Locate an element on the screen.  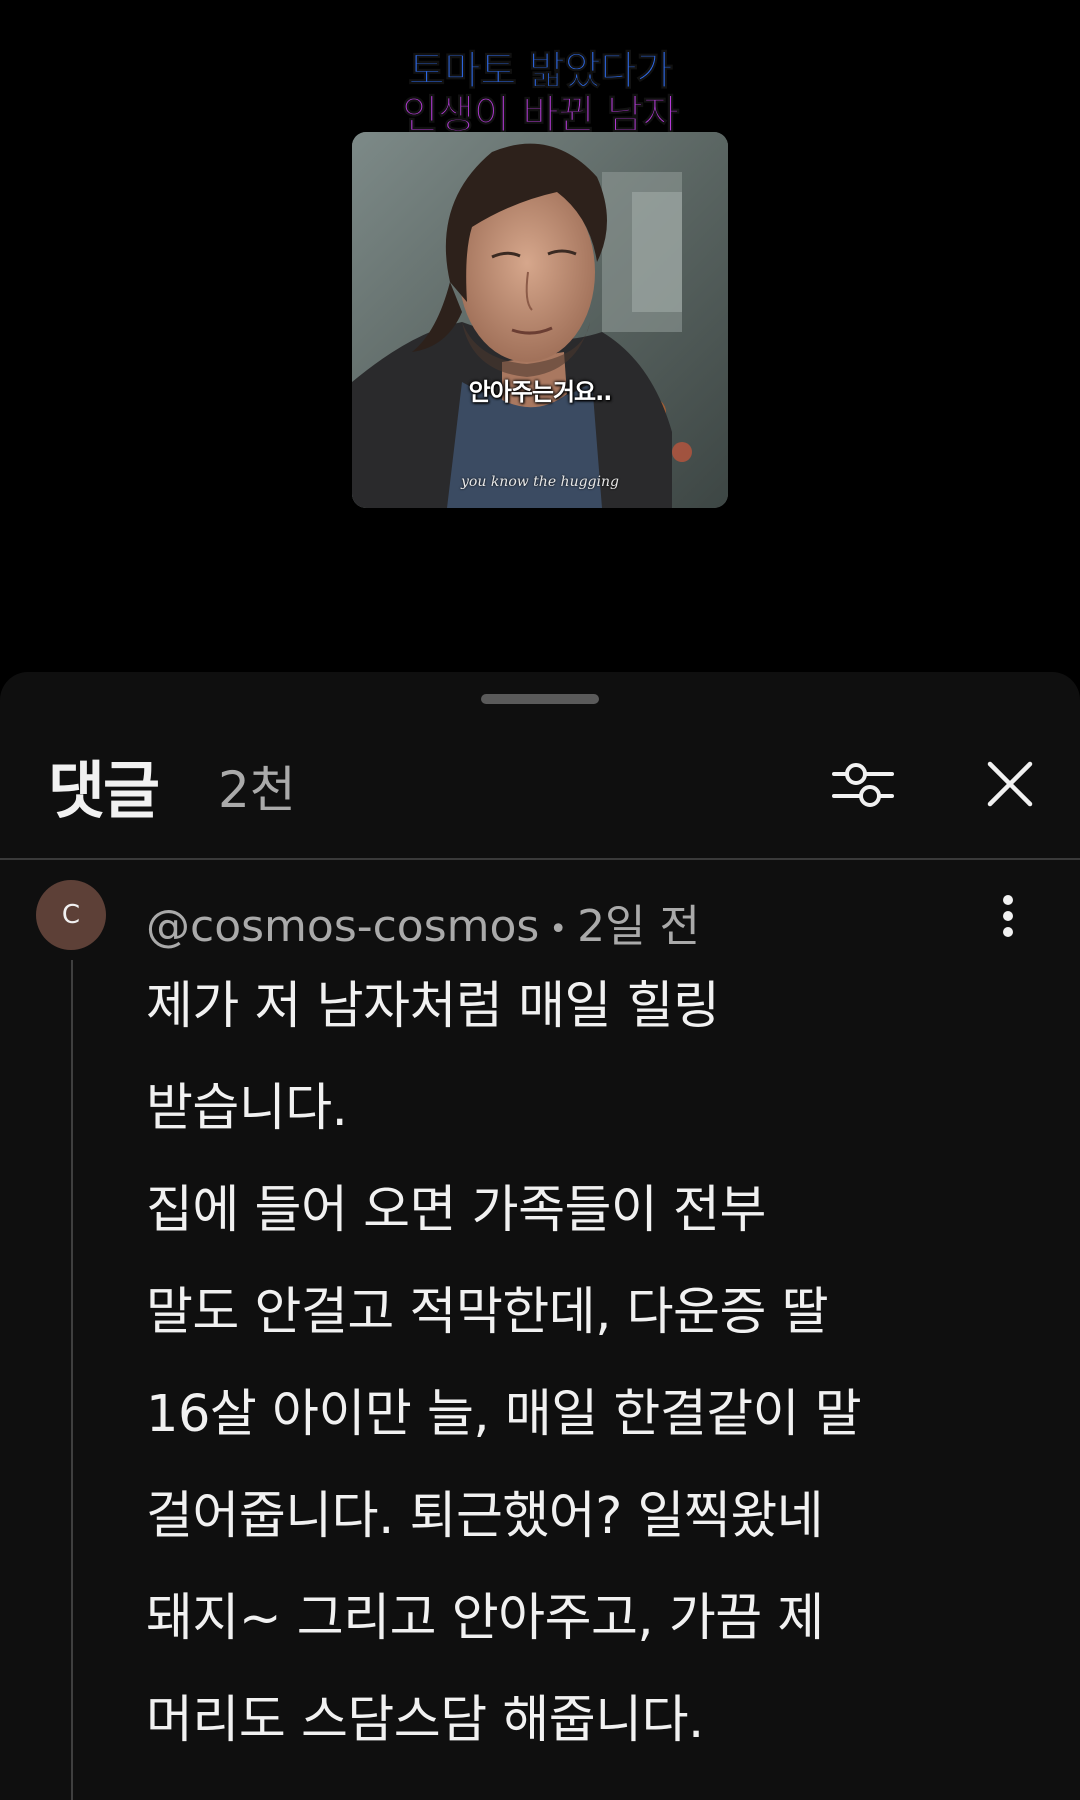
video-subtitle-korean: 안아주는거요.. is located at coordinates (540, 392).